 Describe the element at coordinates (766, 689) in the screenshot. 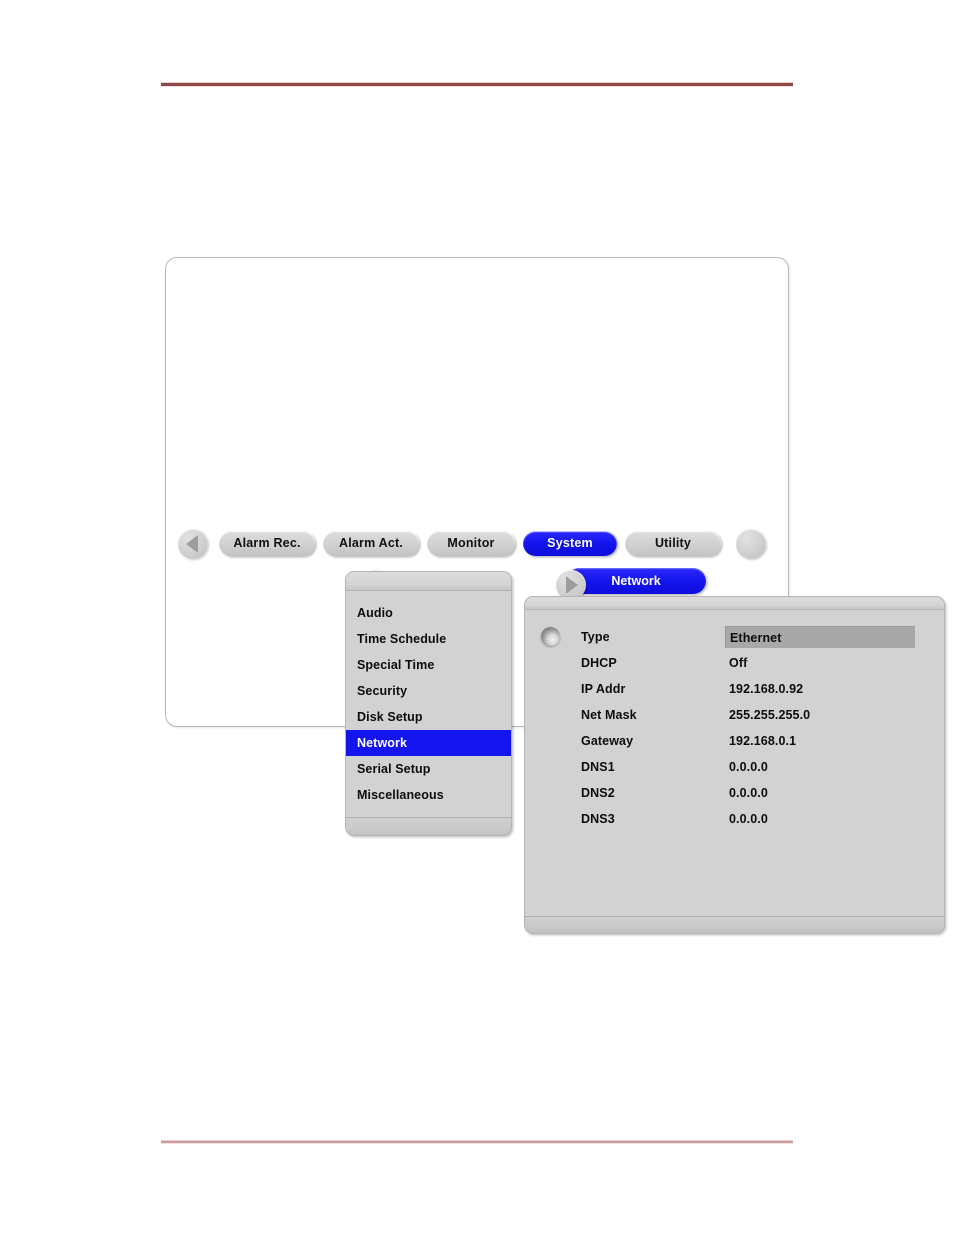

I see `setting-value-ip-addr: 192.168.0.92` at that location.